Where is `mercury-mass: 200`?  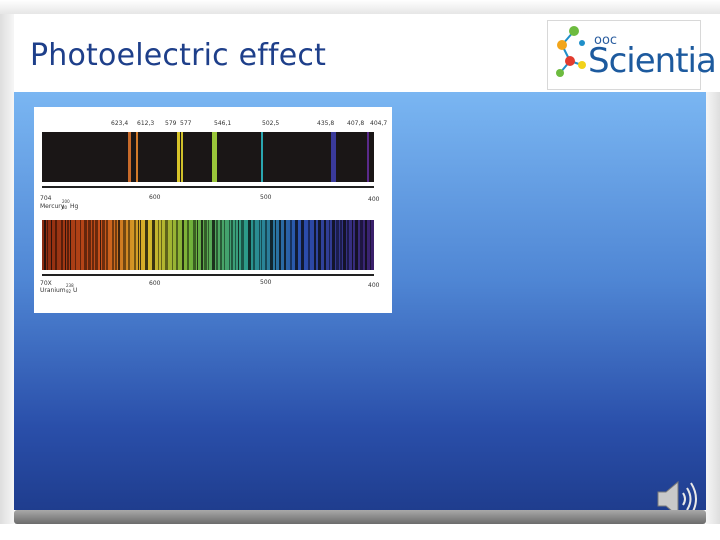
mercury-mass: 200 is located at coordinates (66, 201).